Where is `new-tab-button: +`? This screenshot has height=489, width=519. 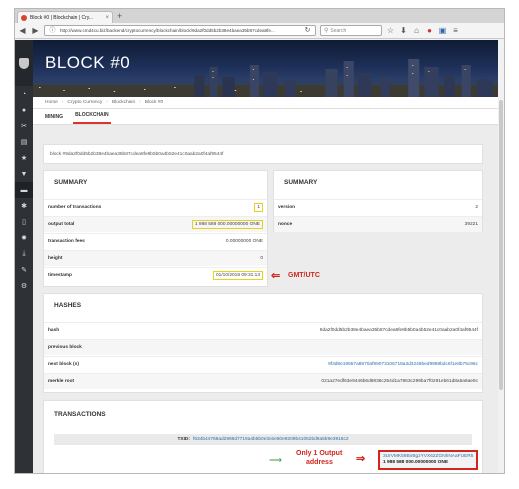
new-tab-button: + is located at coordinates (119, 16).